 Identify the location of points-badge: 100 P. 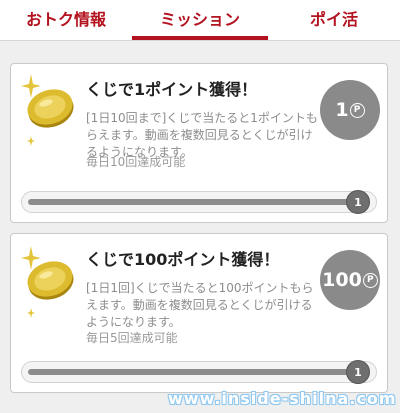
(350, 280).